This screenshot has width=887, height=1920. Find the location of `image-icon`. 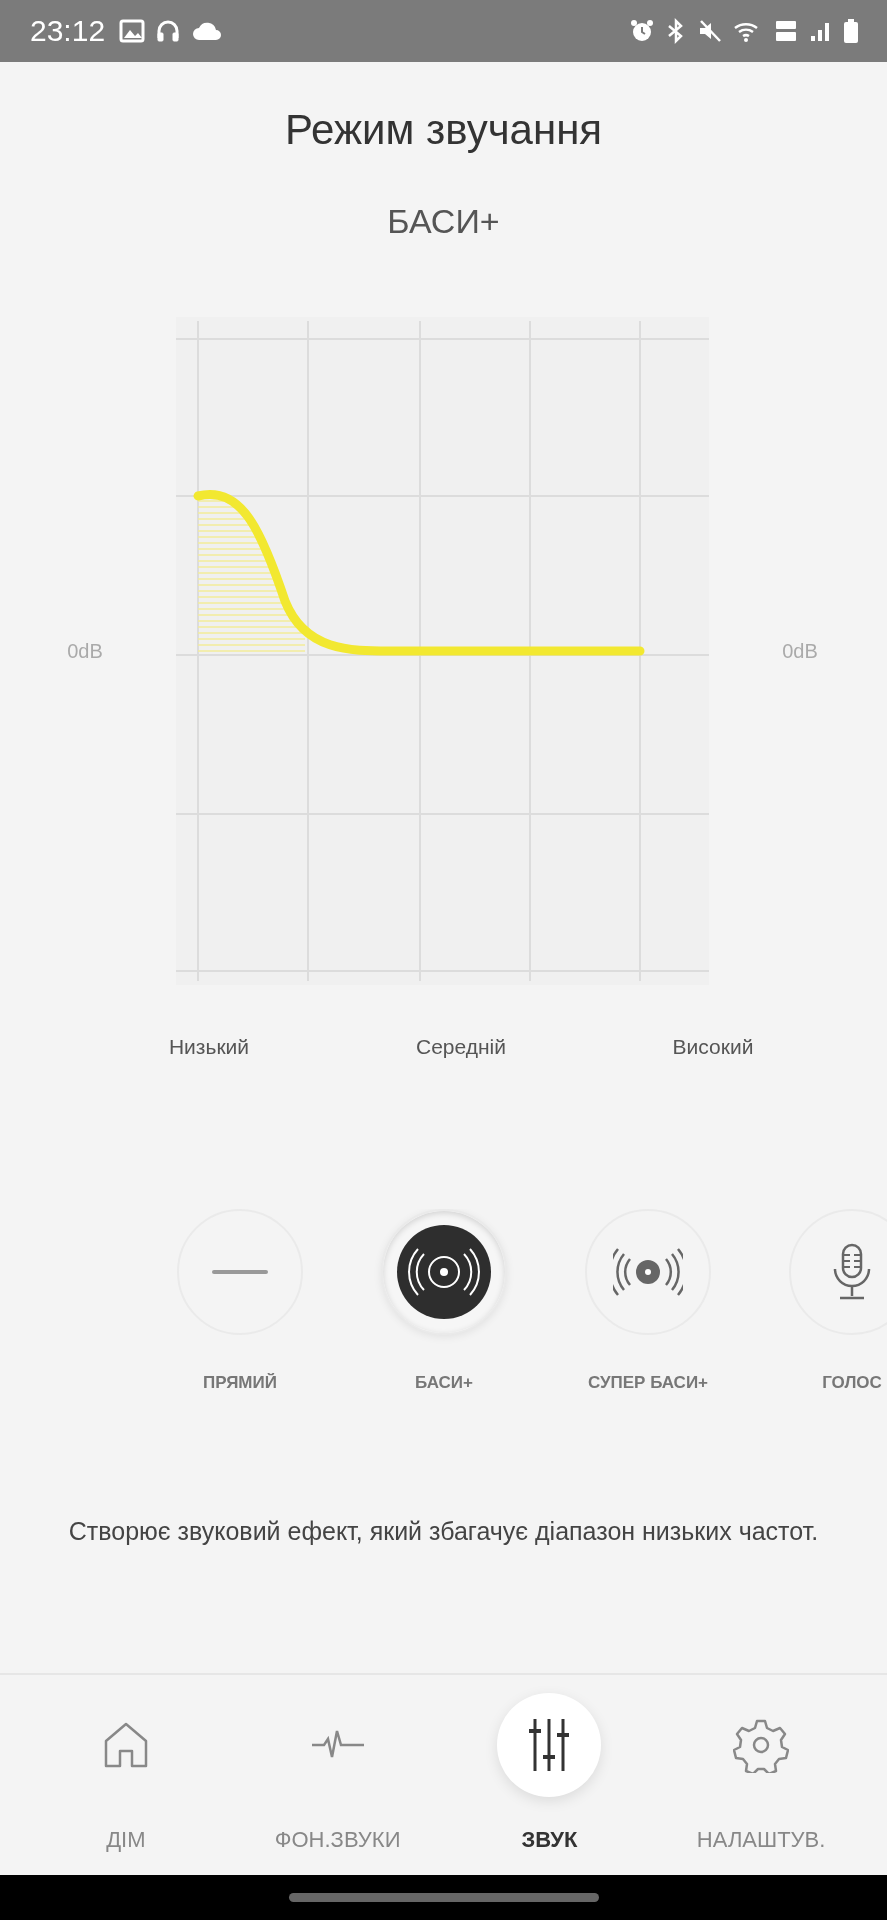

image-icon is located at coordinates (132, 31).